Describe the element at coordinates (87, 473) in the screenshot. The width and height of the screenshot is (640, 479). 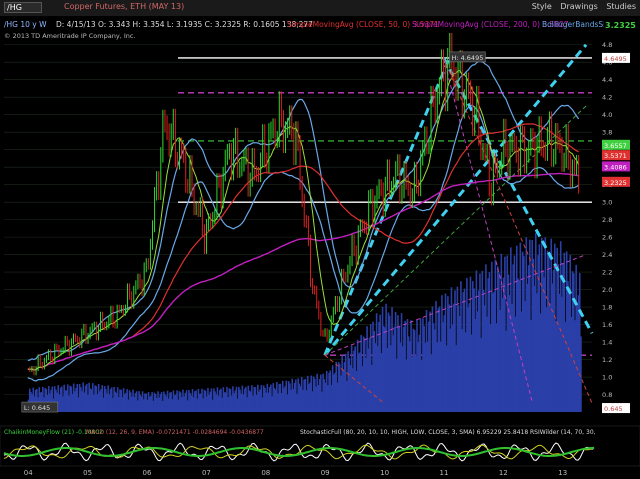
I see `x-tick-label: 05` at that location.